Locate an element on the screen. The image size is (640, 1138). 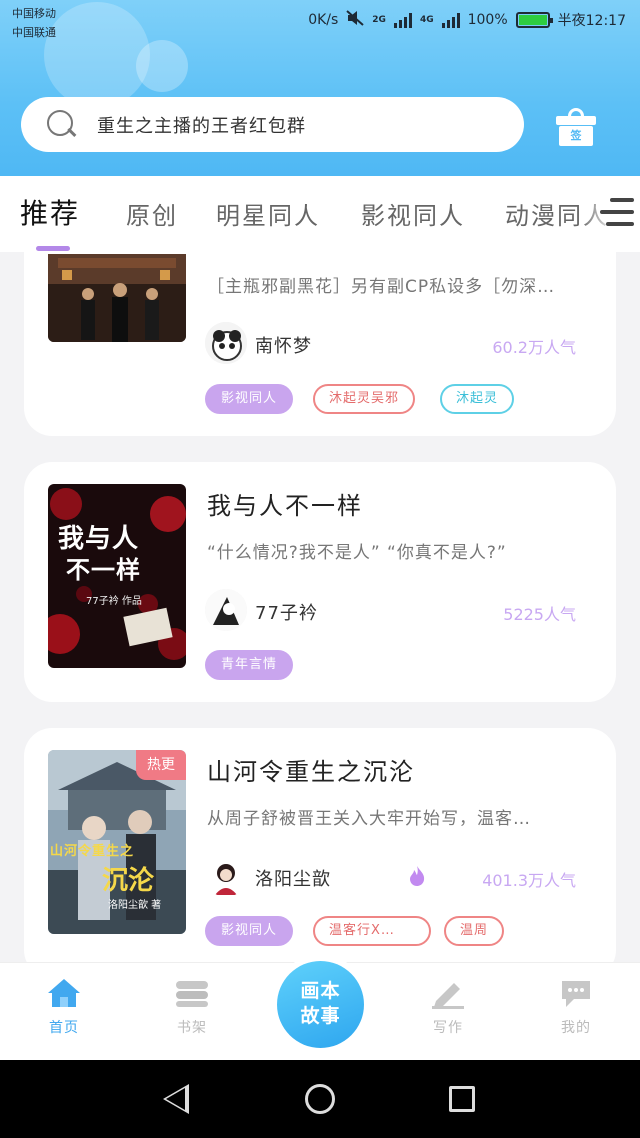
home-circle-icon is located at coordinates (320, 1099).